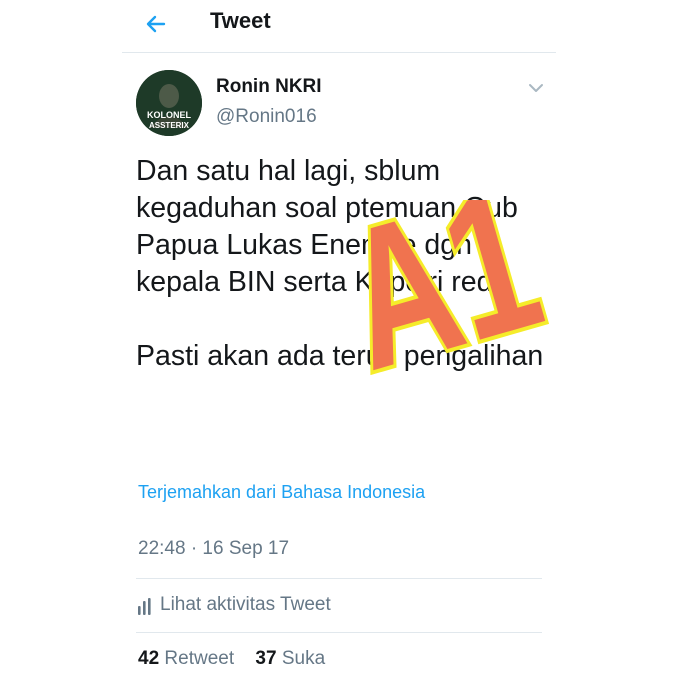 The width and height of the screenshot is (680, 680). Describe the element at coordinates (149, 658) in the screenshot. I see `retweet-count: 42` at that location.